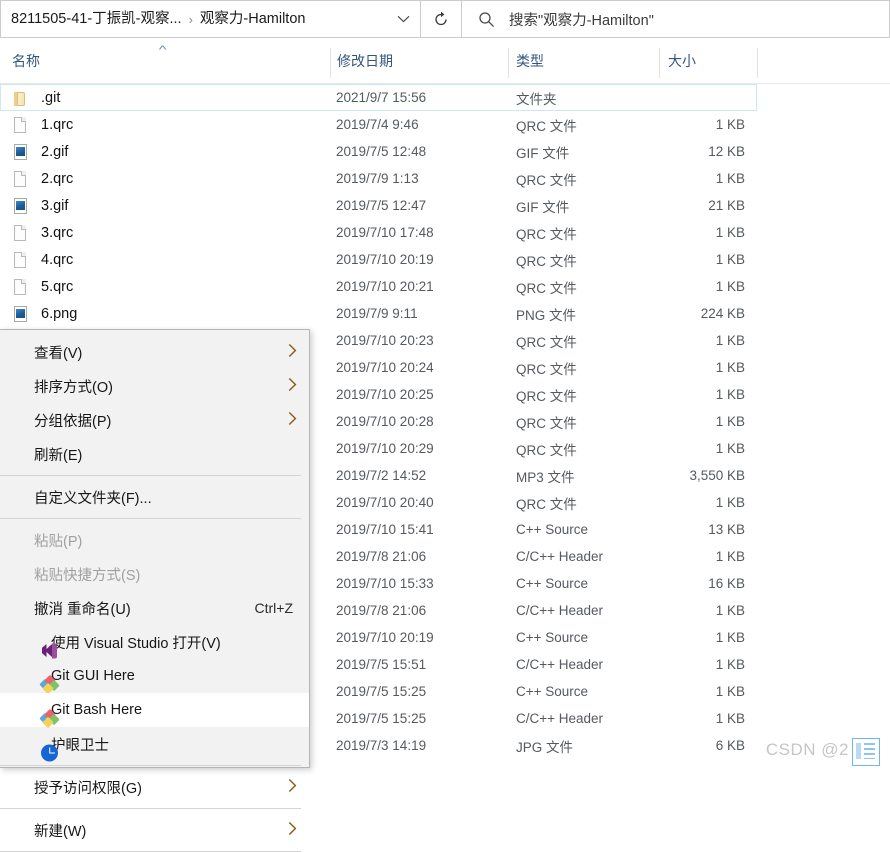  What do you see at coordinates (365, 61) in the screenshot?
I see `column-header-date: 修改日期` at bounding box center [365, 61].